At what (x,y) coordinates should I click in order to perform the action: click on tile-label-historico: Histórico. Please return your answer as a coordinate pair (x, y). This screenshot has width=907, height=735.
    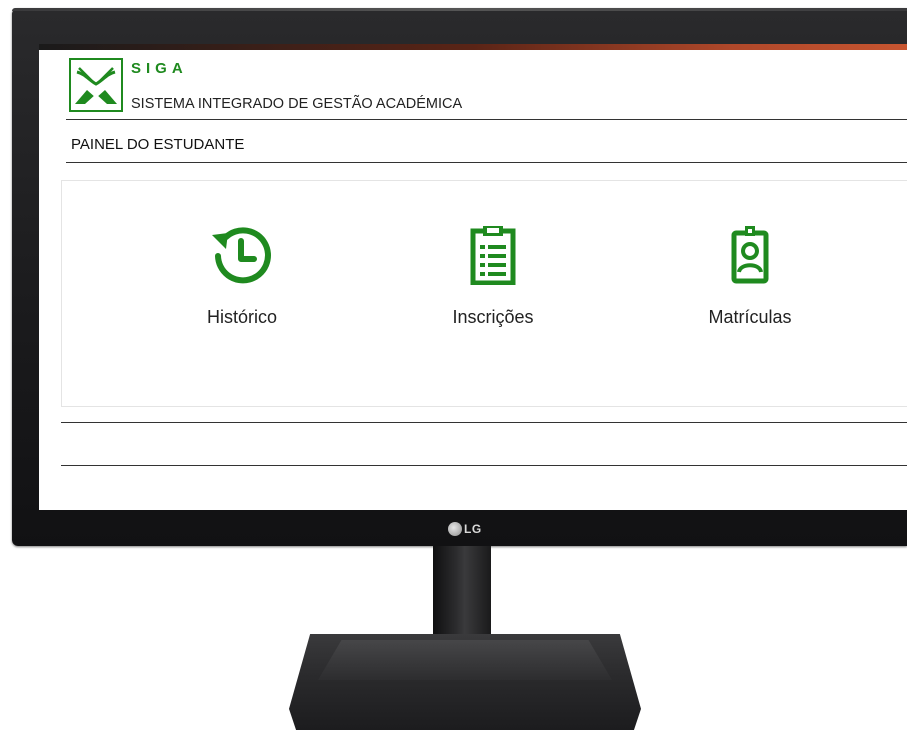
    Looking at the image, I should click on (241, 317).